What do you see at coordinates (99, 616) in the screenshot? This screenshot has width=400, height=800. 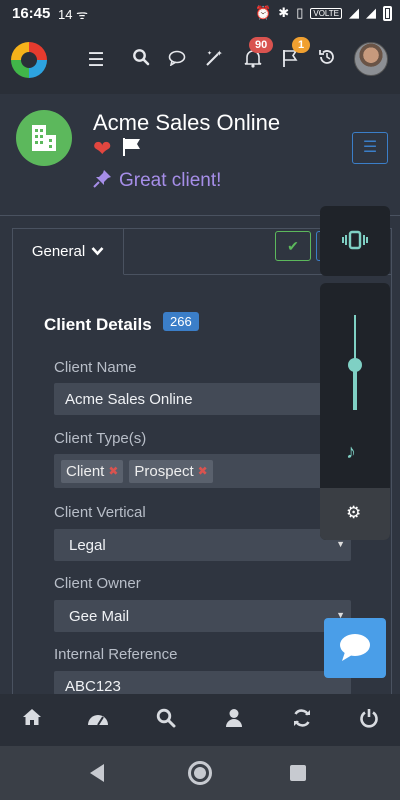 I see `client-owner-value: Gee Mail` at bounding box center [99, 616].